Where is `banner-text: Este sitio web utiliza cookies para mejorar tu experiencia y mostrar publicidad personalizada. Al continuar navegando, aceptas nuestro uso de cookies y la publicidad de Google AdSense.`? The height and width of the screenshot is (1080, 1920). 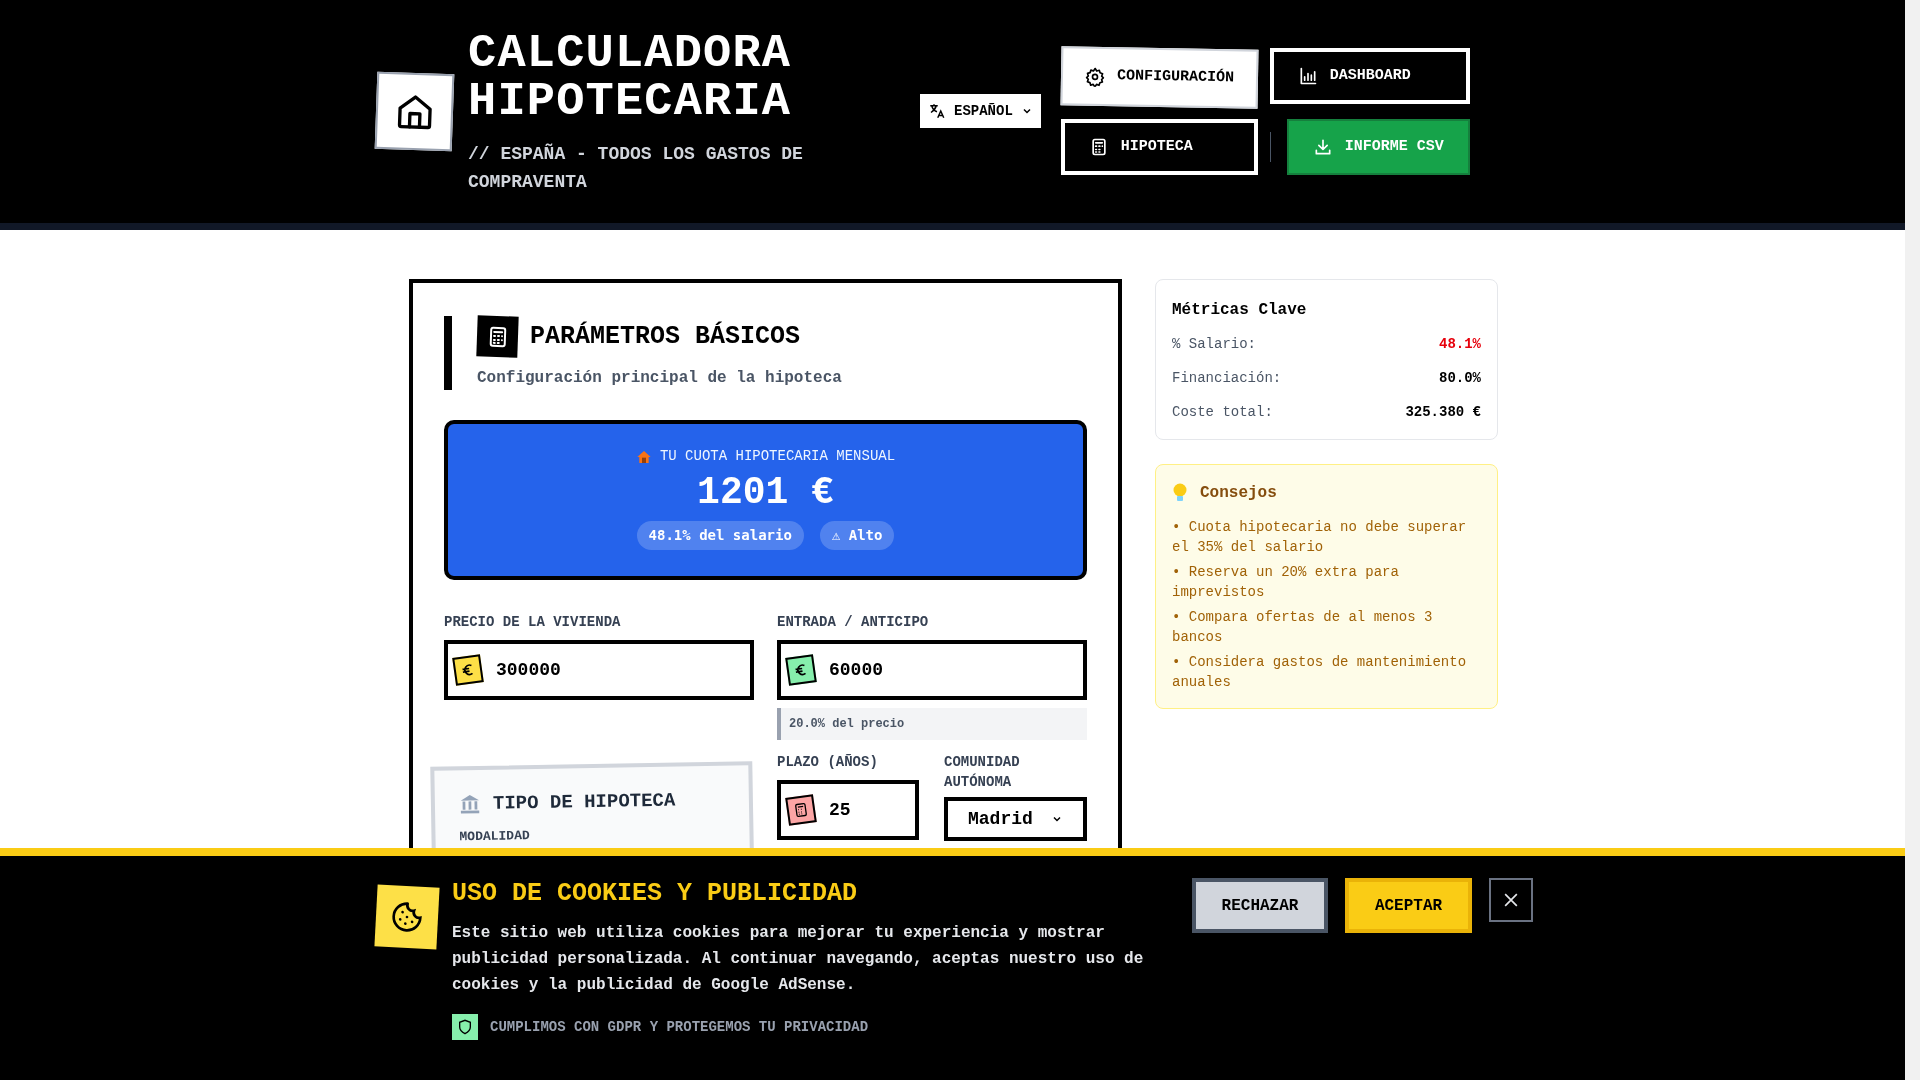 banner-text: Este sitio web utiliza cookies para mejorar tu experiencia y mostrar publicidad personalizada. Al continuar navegando, aceptas nuestro uso de cookies y la publicidad de Google AdSense. is located at coordinates (798, 959).